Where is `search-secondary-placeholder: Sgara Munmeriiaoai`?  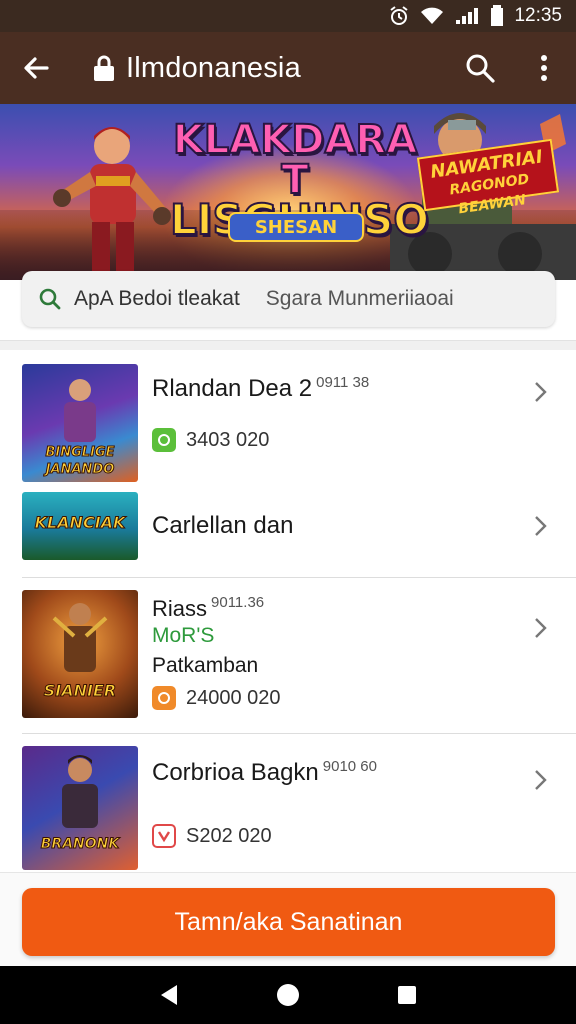 search-secondary-placeholder: Sgara Munmeriiaoai is located at coordinates (359, 298).